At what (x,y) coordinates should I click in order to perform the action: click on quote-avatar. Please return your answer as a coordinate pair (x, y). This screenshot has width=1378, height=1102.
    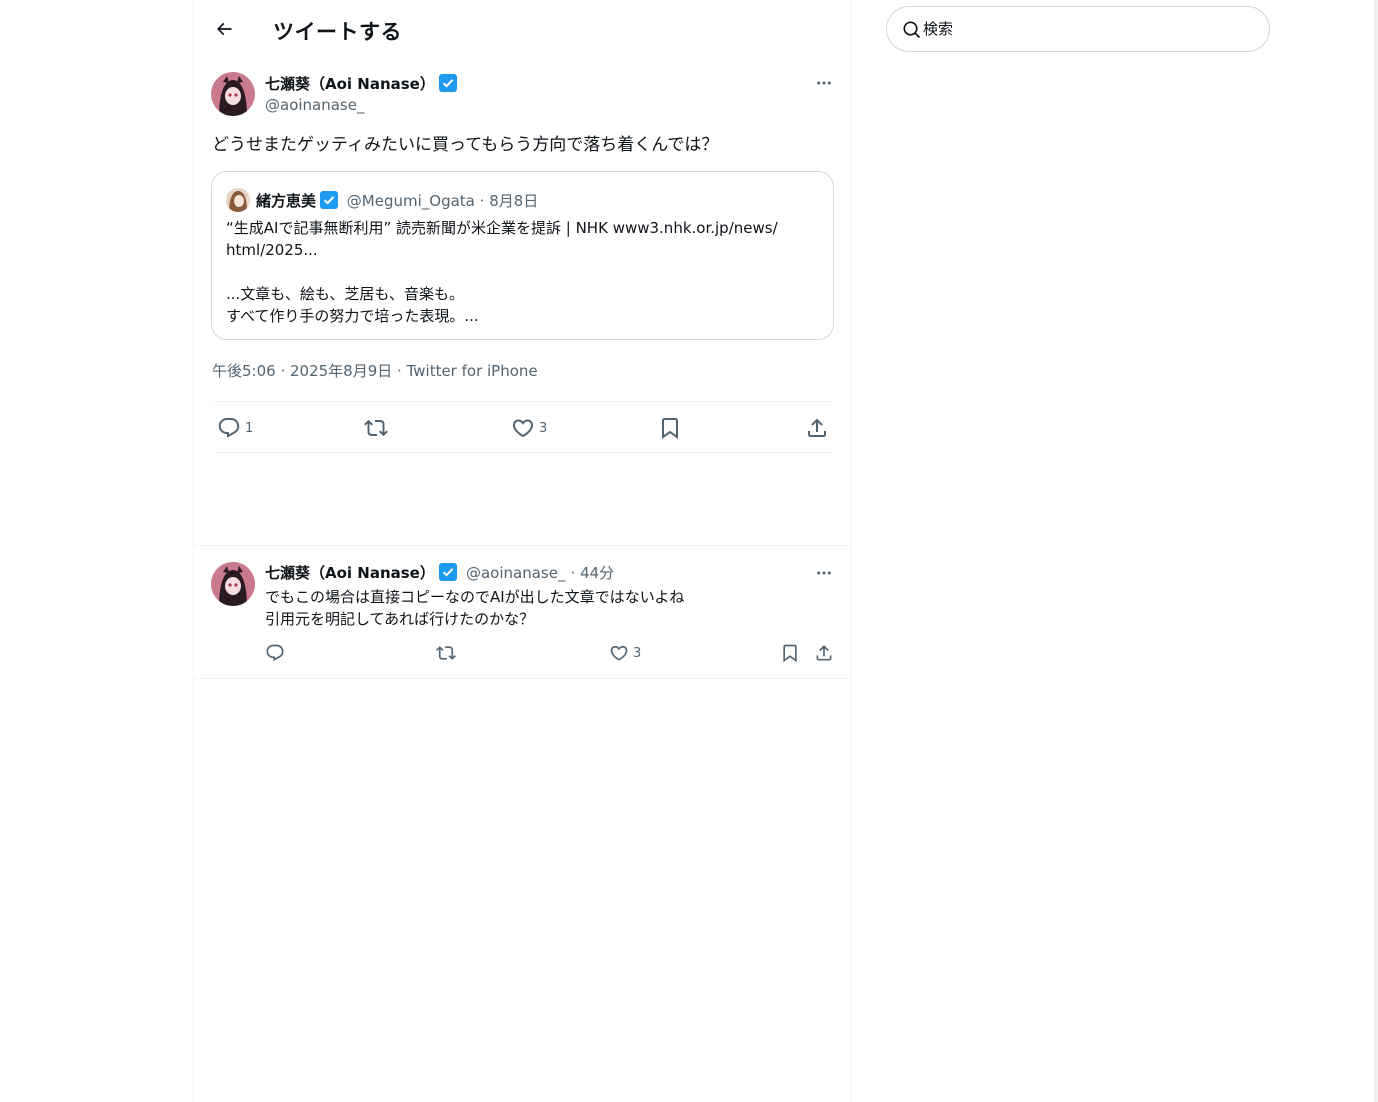
    Looking at the image, I should click on (238, 200).